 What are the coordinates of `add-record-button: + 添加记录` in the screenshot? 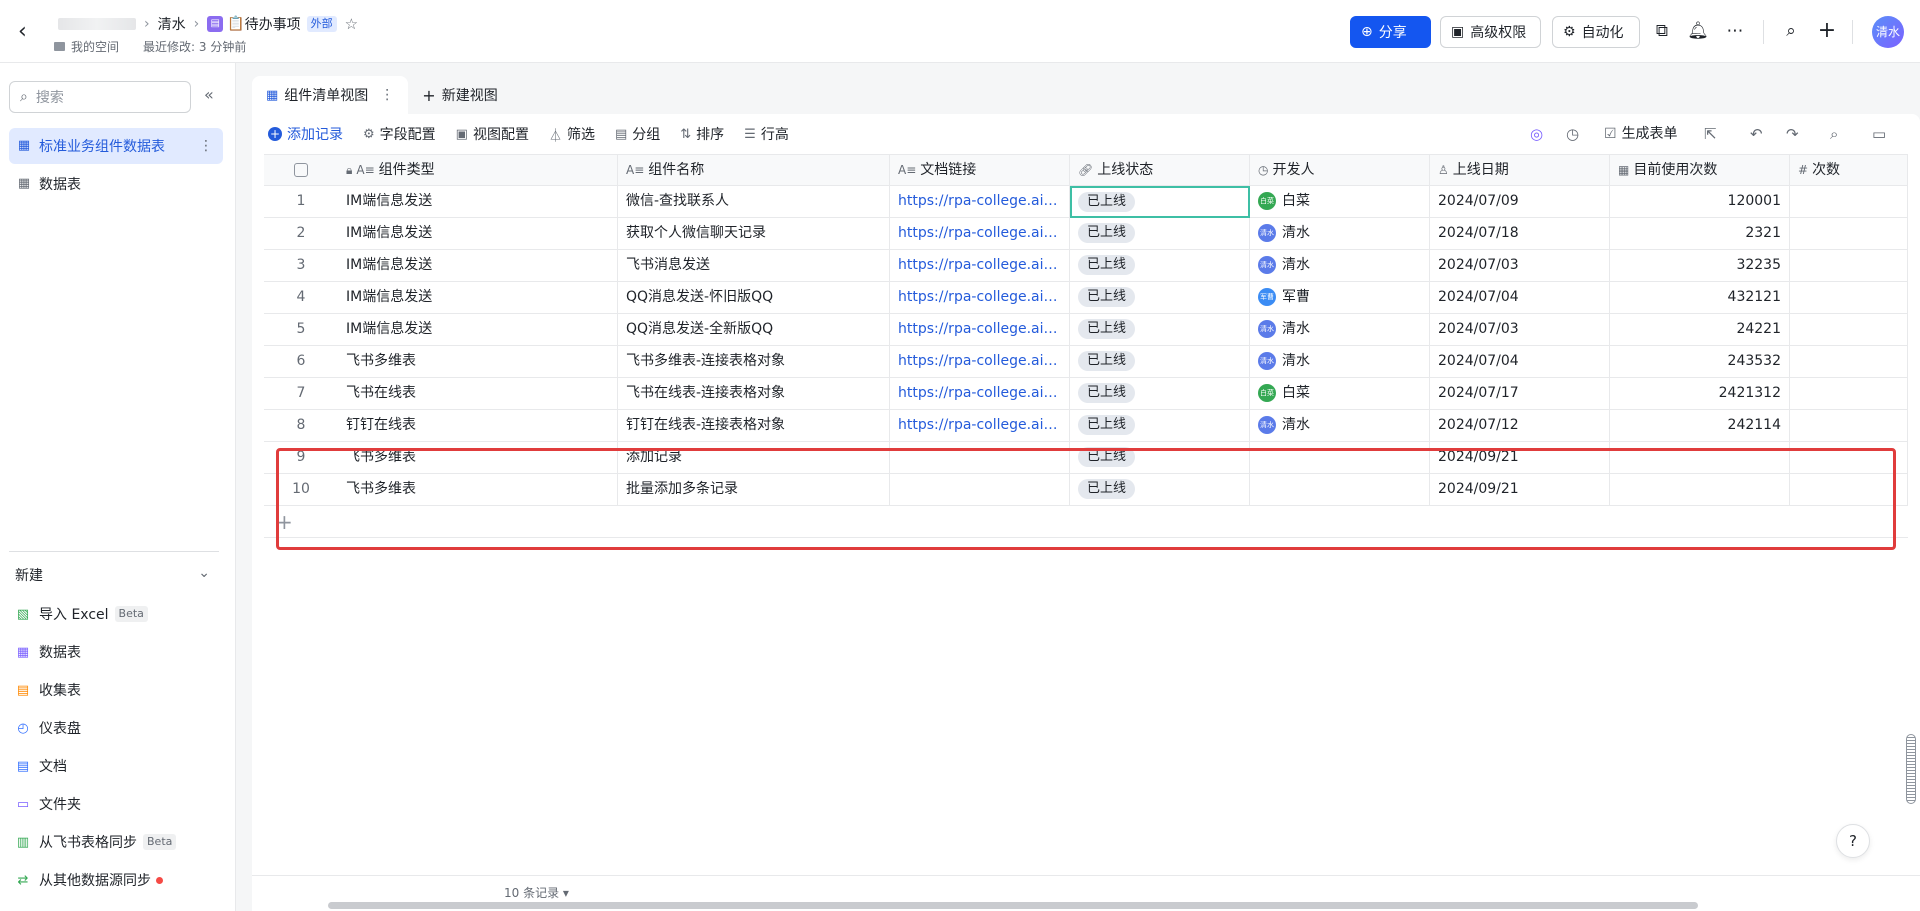 It's located at (305, 134).